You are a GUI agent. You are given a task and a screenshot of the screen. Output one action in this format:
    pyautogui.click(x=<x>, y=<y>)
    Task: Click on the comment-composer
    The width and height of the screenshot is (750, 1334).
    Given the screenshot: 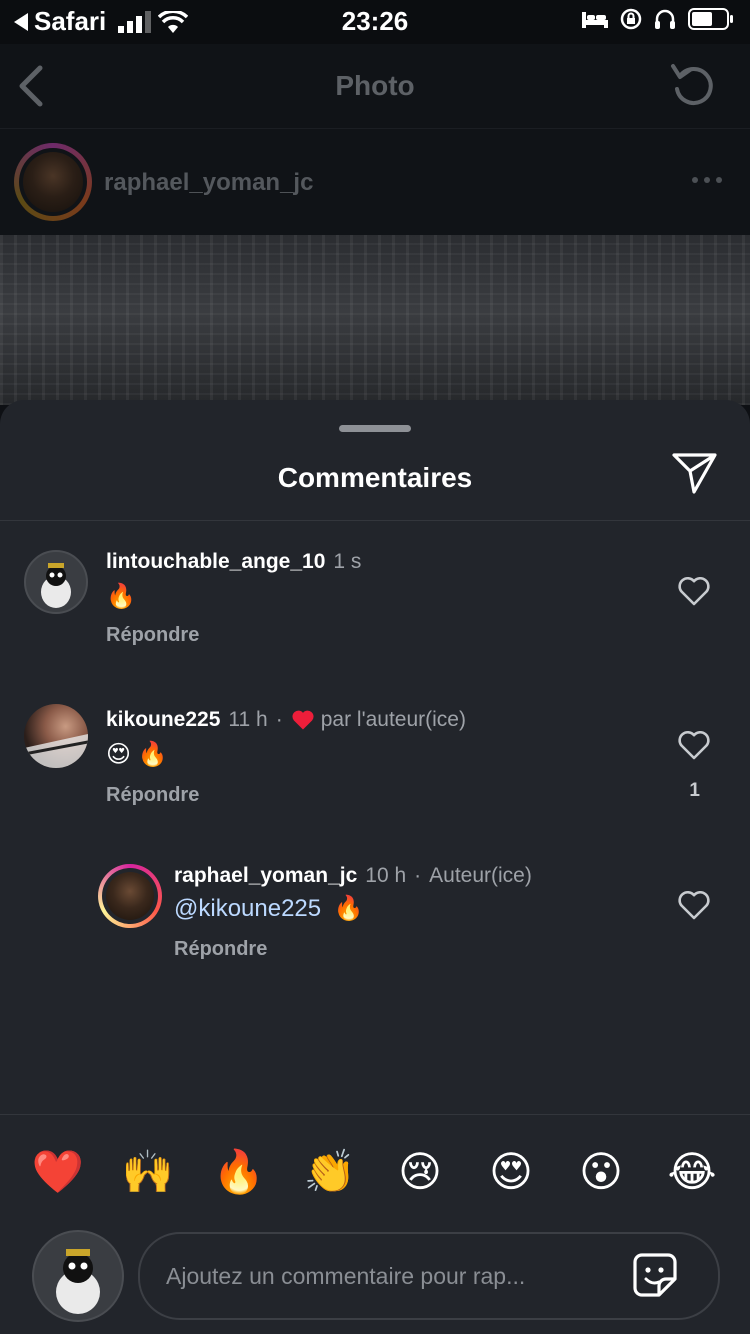 What is the action you would take?
    pyautogui.click(x=429, y=1276)
    